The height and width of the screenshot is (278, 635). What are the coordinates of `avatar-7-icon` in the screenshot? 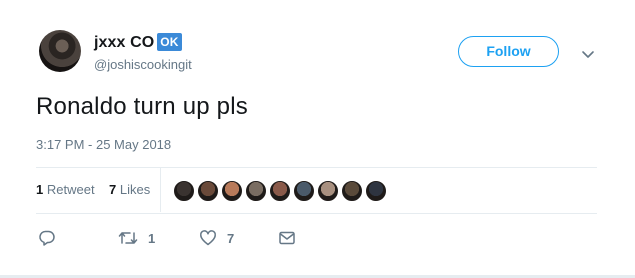 It's located at (328, 191).